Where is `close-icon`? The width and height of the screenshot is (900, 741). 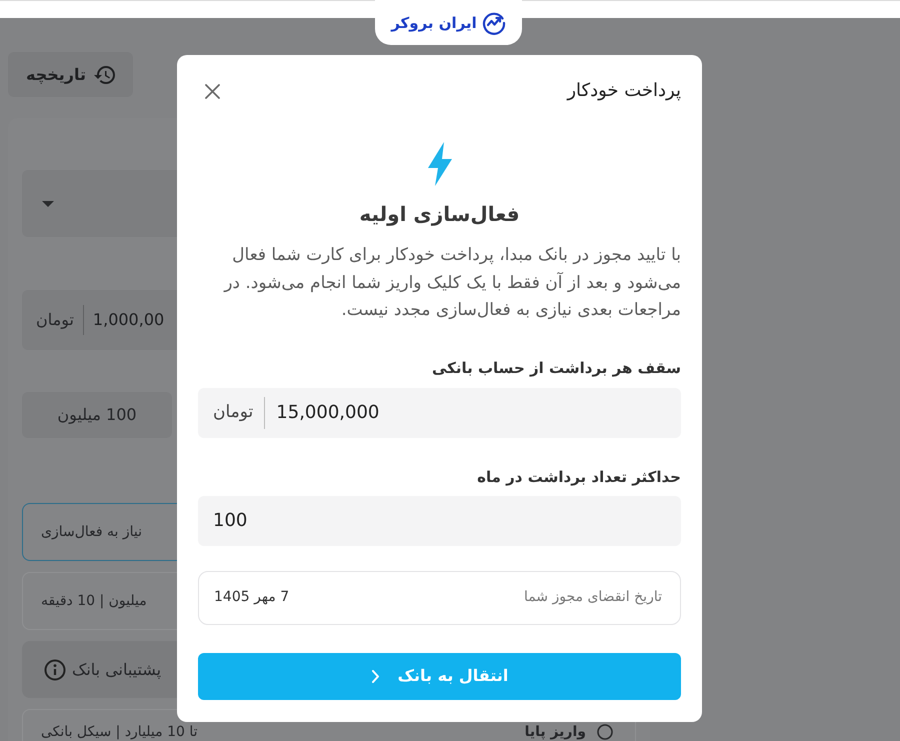
close-icon is located at coordinates (212, 91).